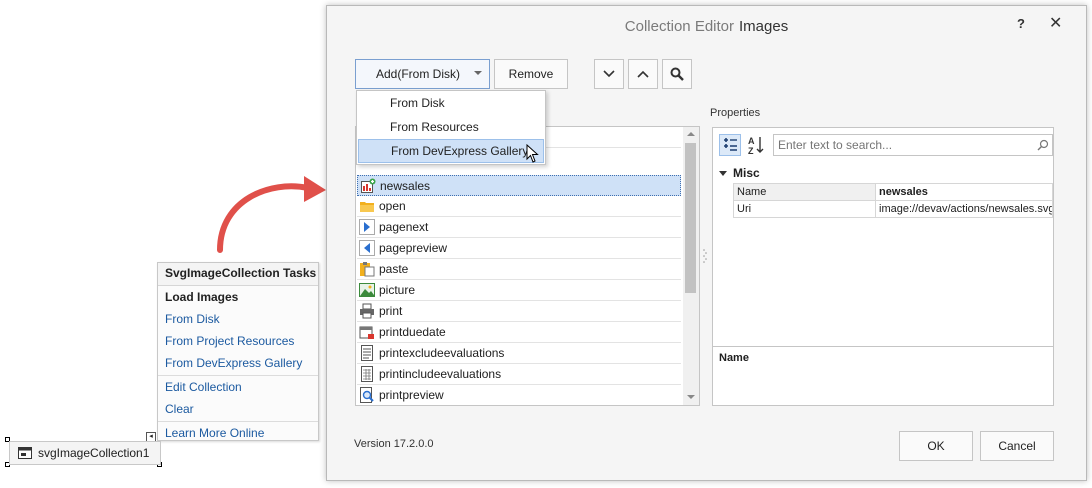  What do you see at coordinates (519, 290) in the screenshot?
I see `list-item: picture` at bounding box center [519, 290].